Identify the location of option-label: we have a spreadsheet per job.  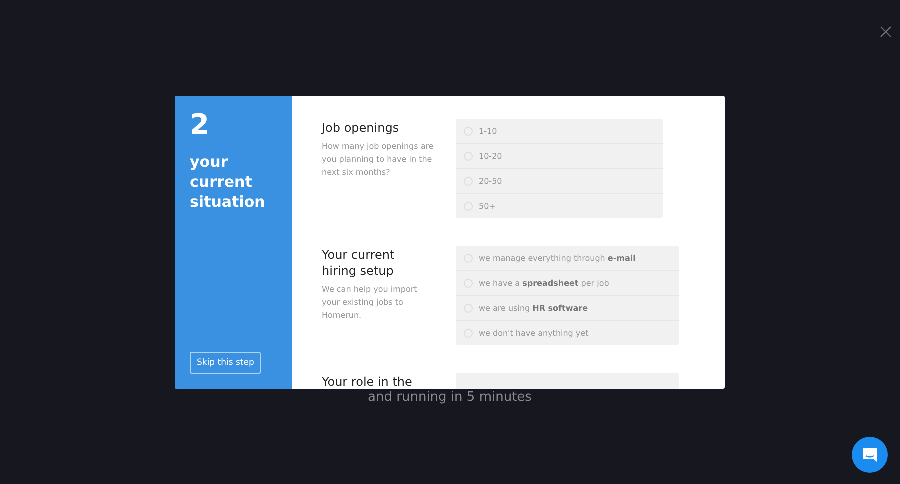
(544, 283).